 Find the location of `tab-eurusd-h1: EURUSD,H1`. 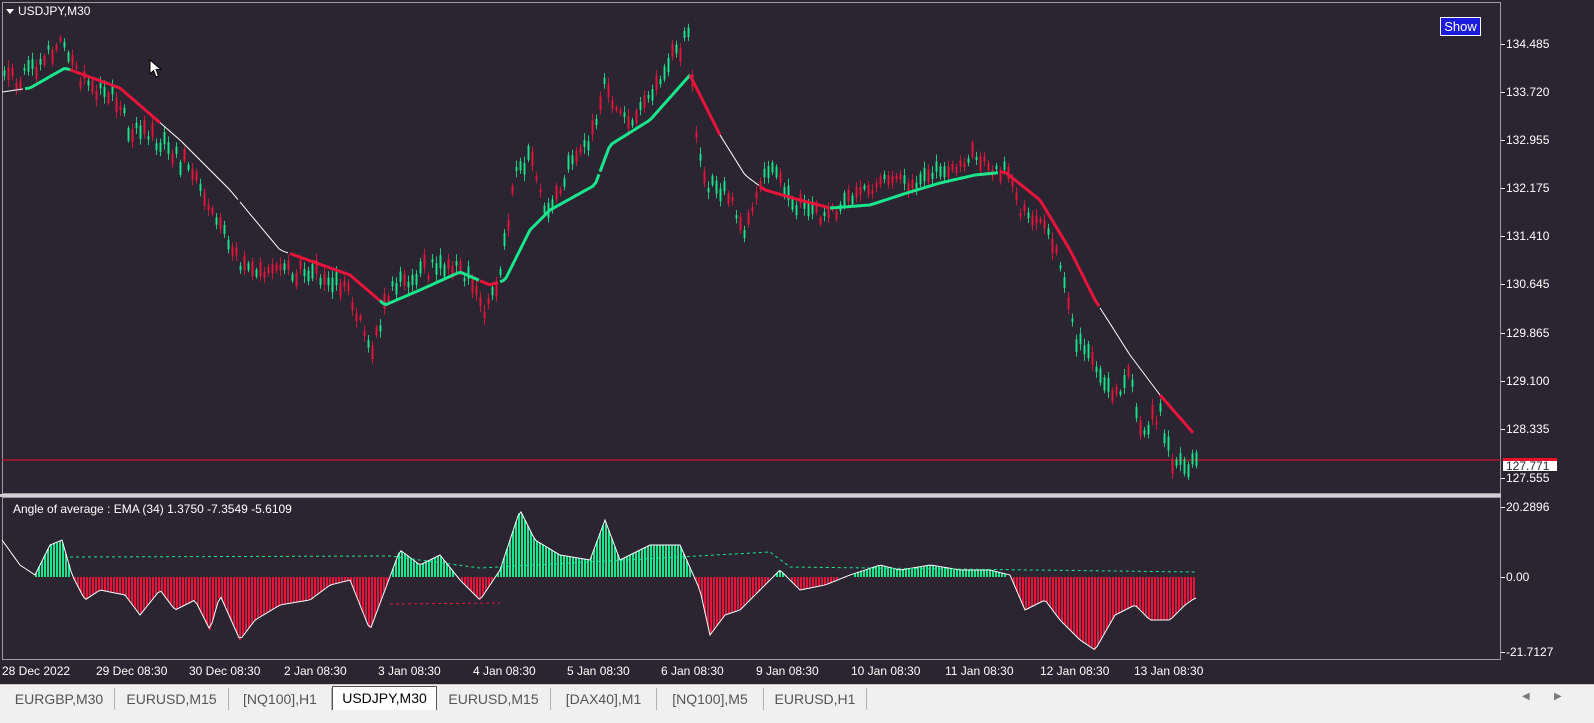

tab-eurusd-h1: EURUSD,H1 is located at coordinates (815, 699).